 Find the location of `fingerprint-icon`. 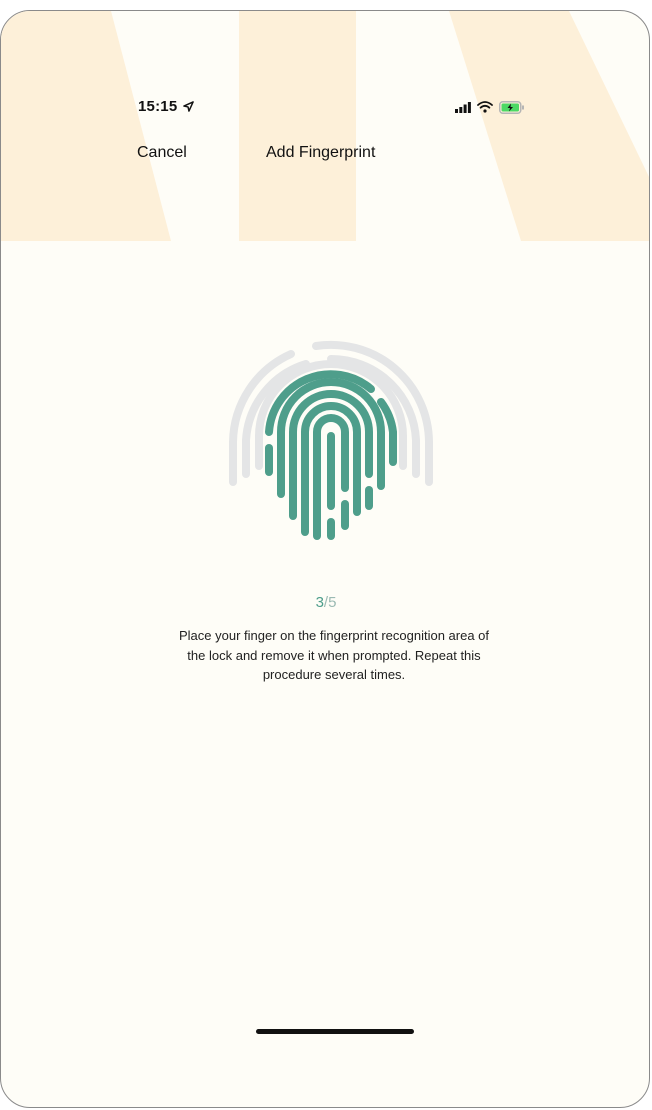

fingerprint-icon is located at coordinates (331, 440).